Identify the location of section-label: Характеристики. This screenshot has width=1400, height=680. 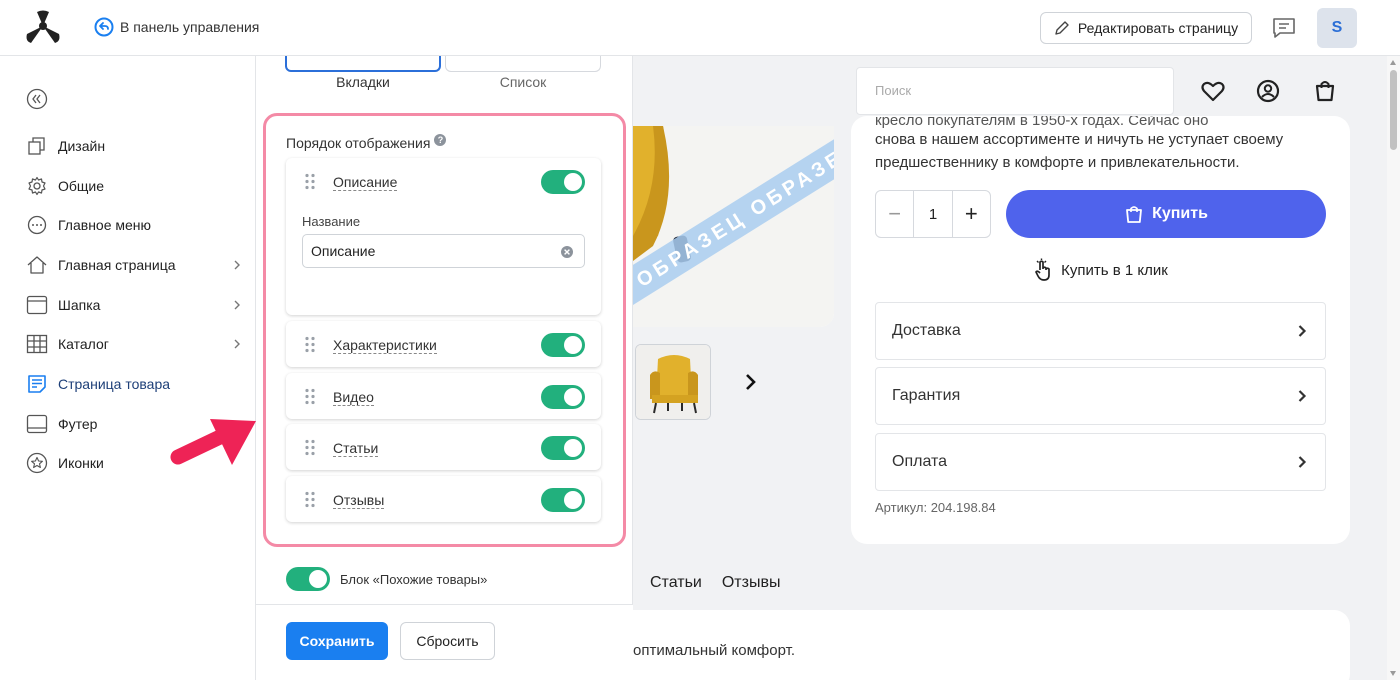
(385, 345).